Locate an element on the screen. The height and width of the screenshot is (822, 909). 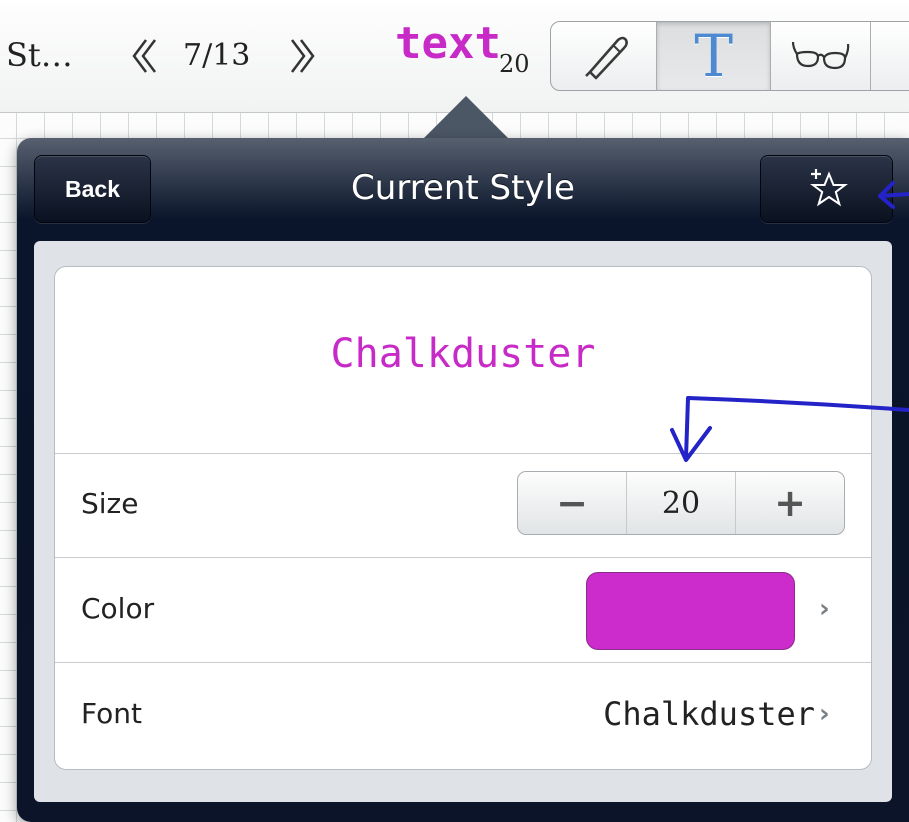
font-label: Font is located at coordinates (111, 713).